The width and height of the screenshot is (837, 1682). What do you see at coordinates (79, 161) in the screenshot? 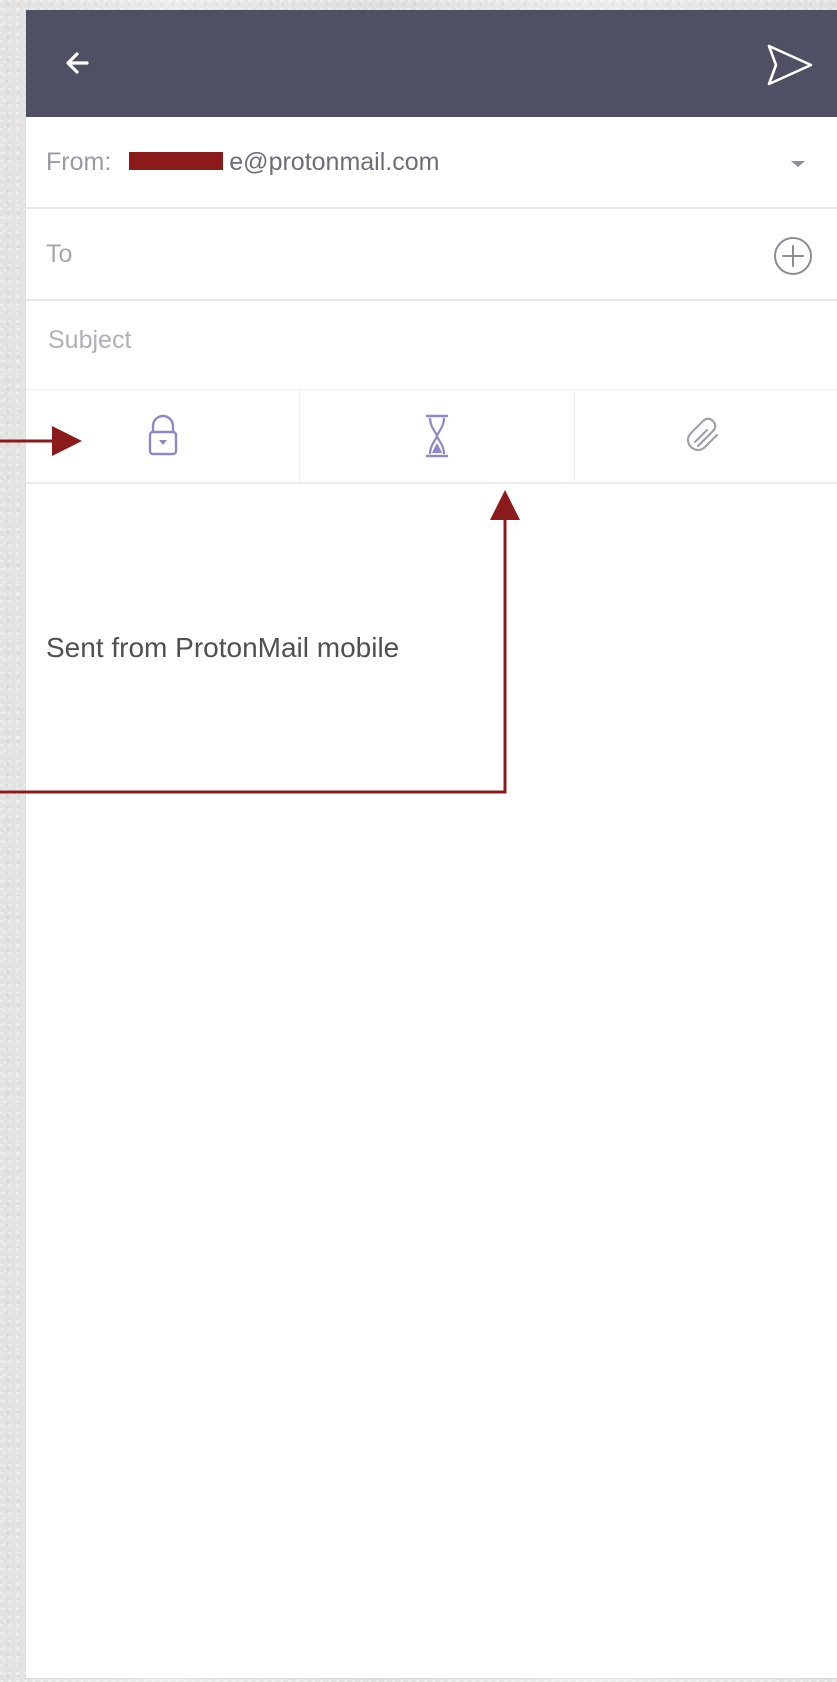
I see `from-label: From:` at bounding box center [79, 161].